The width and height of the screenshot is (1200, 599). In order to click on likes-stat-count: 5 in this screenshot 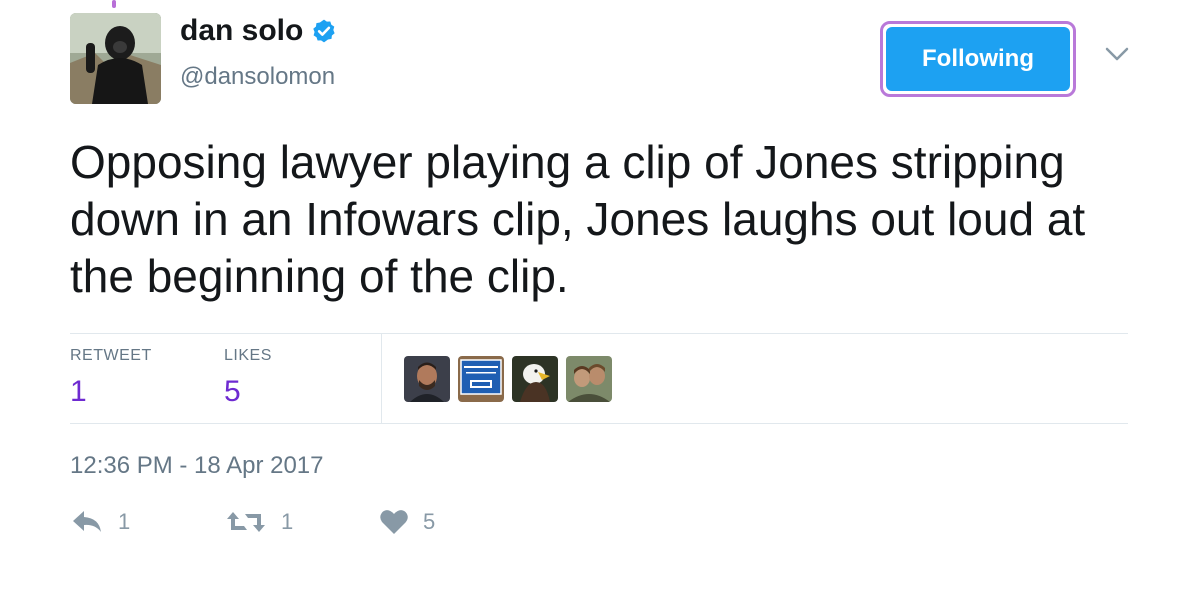, I will do `click(232, 391)`.